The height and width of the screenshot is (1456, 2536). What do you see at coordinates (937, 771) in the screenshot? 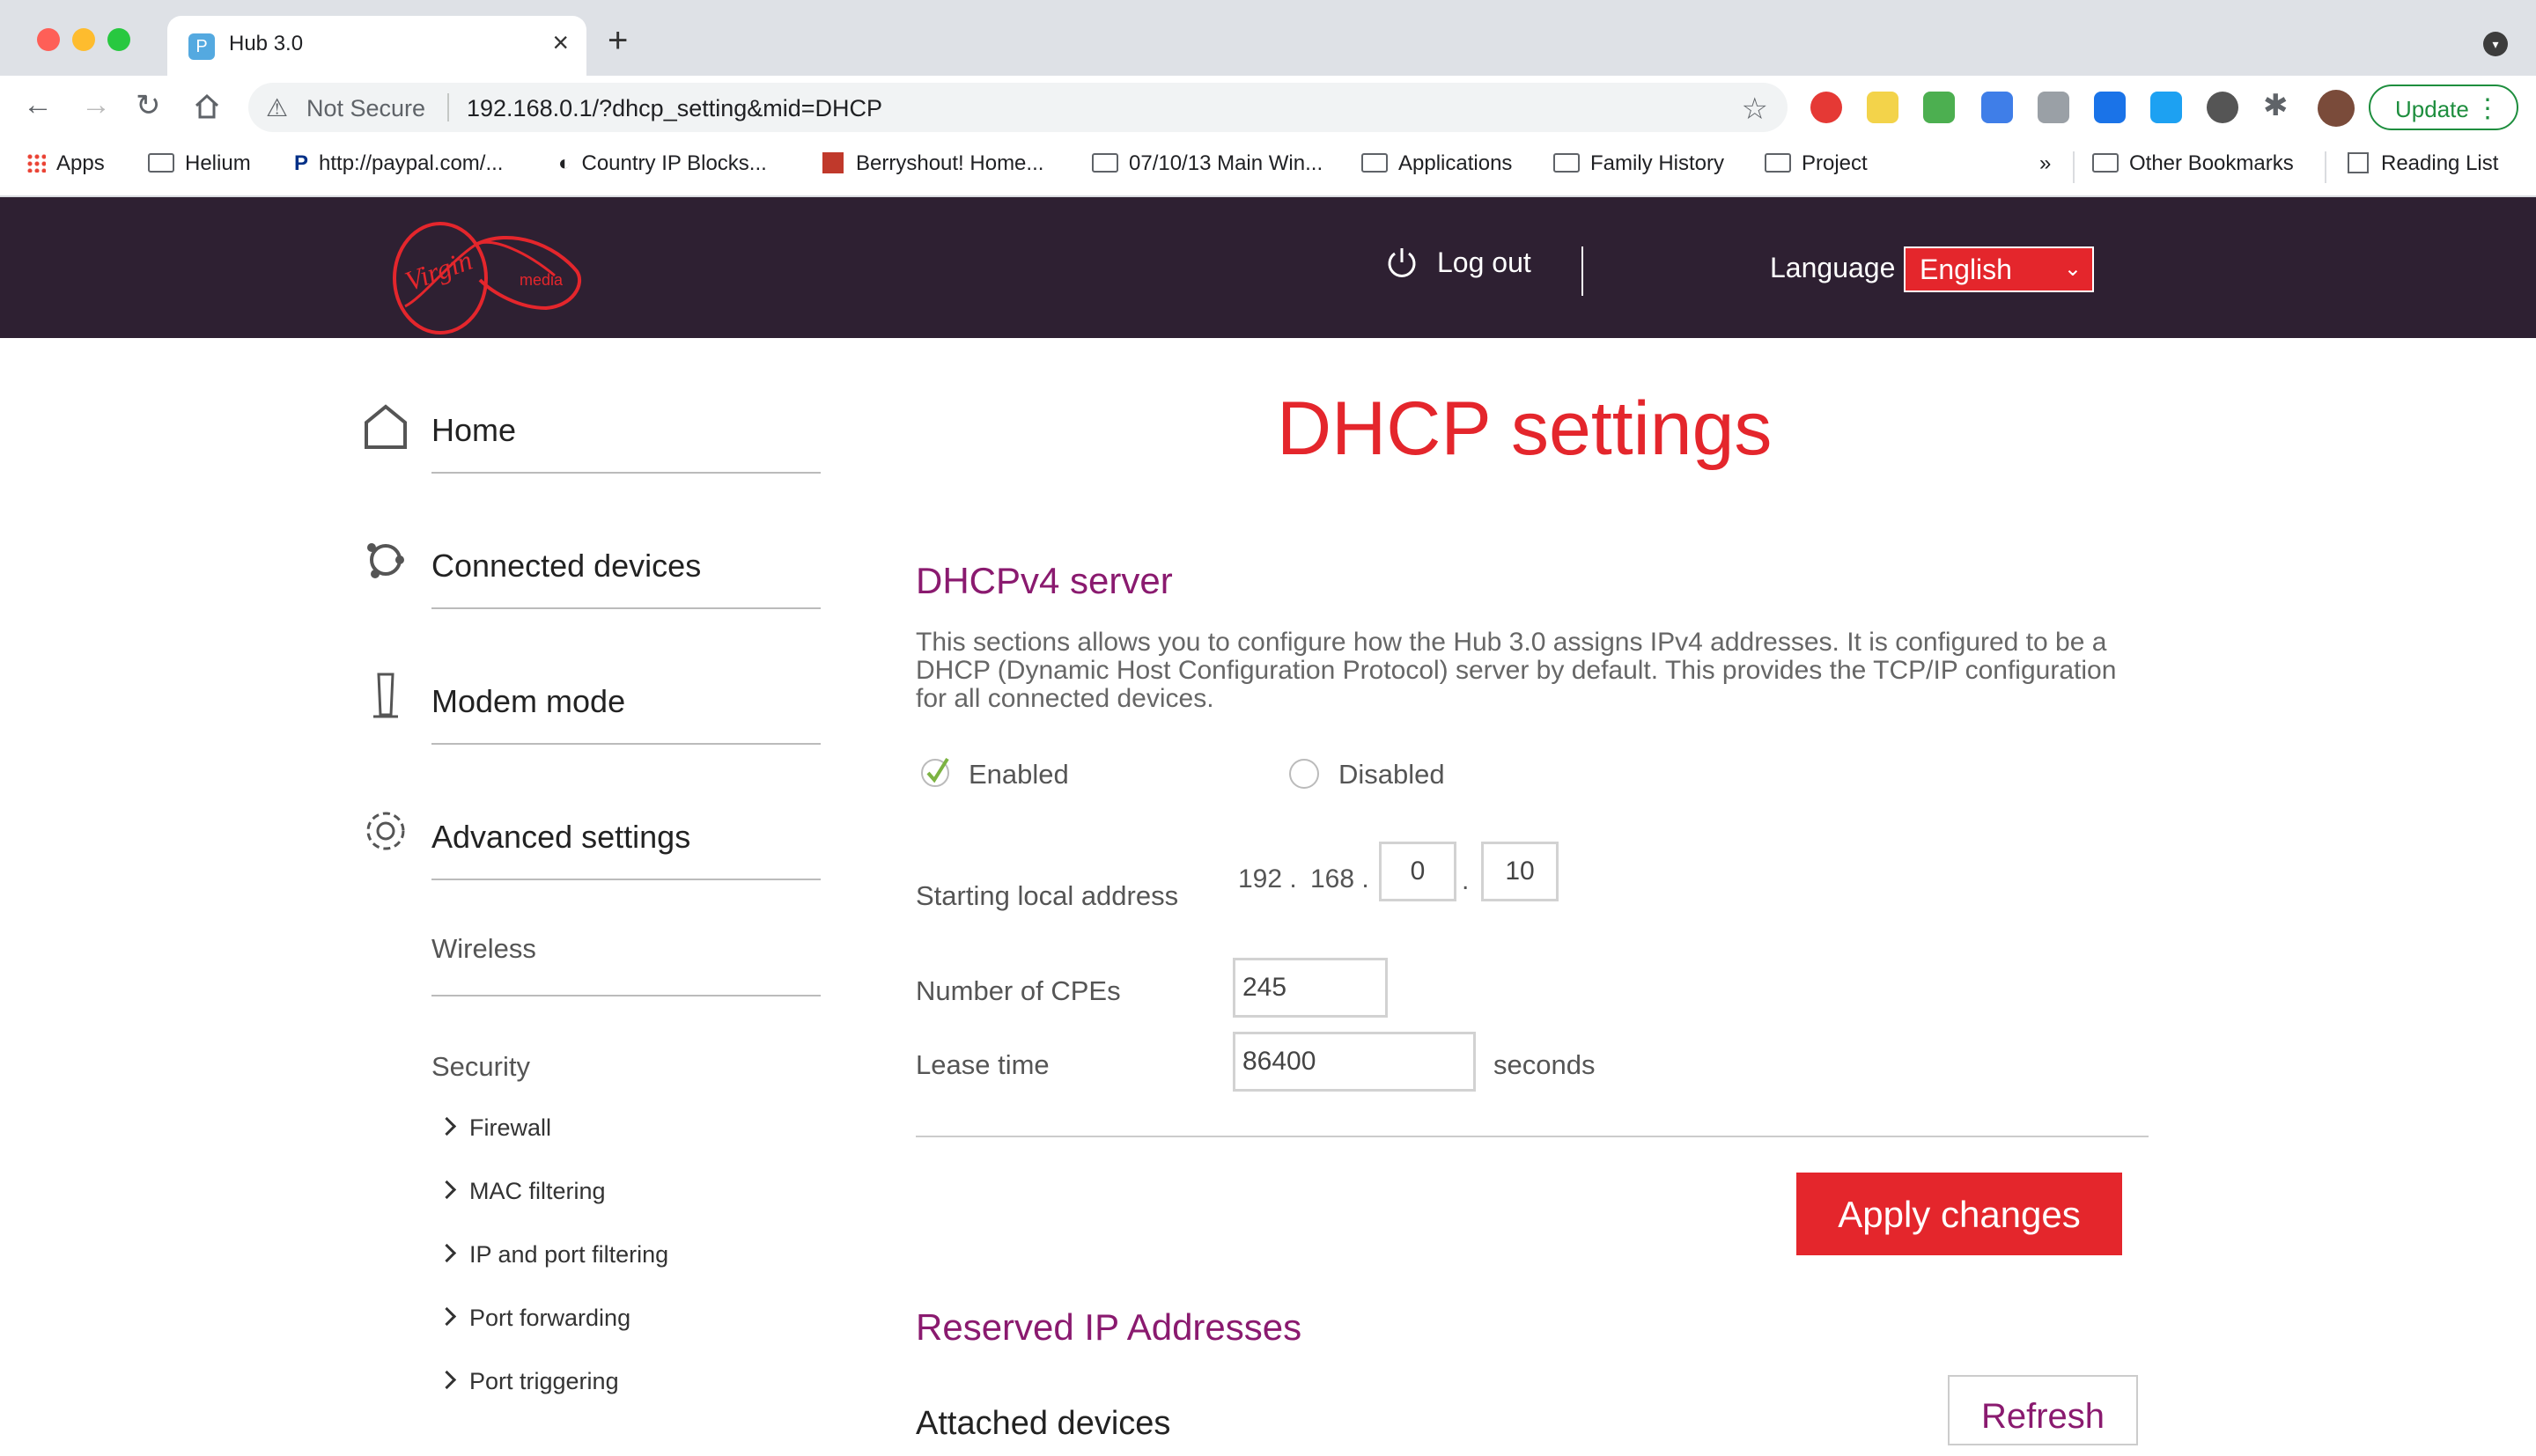
I see `enabled-check-icon` at bounding box center [937, 771].